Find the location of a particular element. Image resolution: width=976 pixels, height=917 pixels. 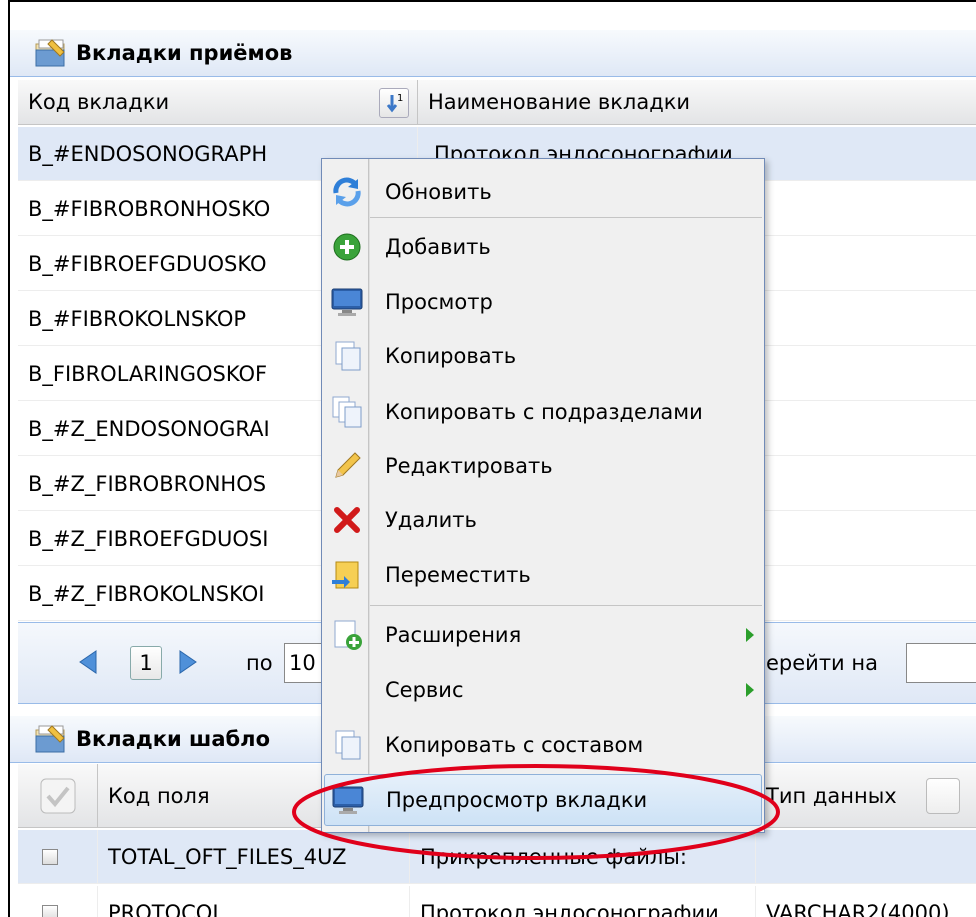

refresh-icon is located at coordinates (347, 192).